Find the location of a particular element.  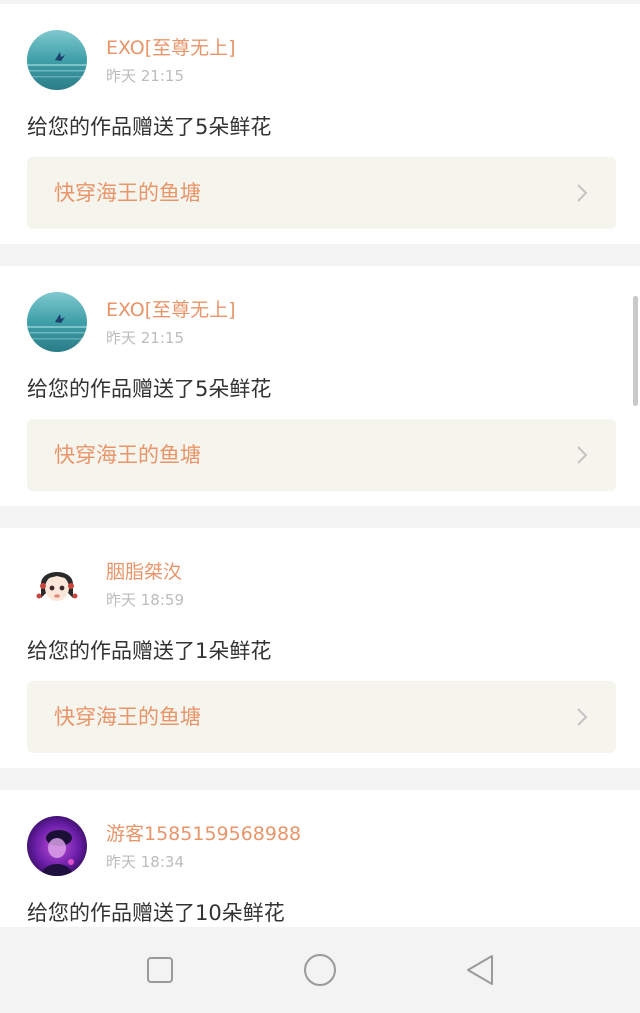

timestamp: 昨天 18:59 is located at coordinates (145, 600).